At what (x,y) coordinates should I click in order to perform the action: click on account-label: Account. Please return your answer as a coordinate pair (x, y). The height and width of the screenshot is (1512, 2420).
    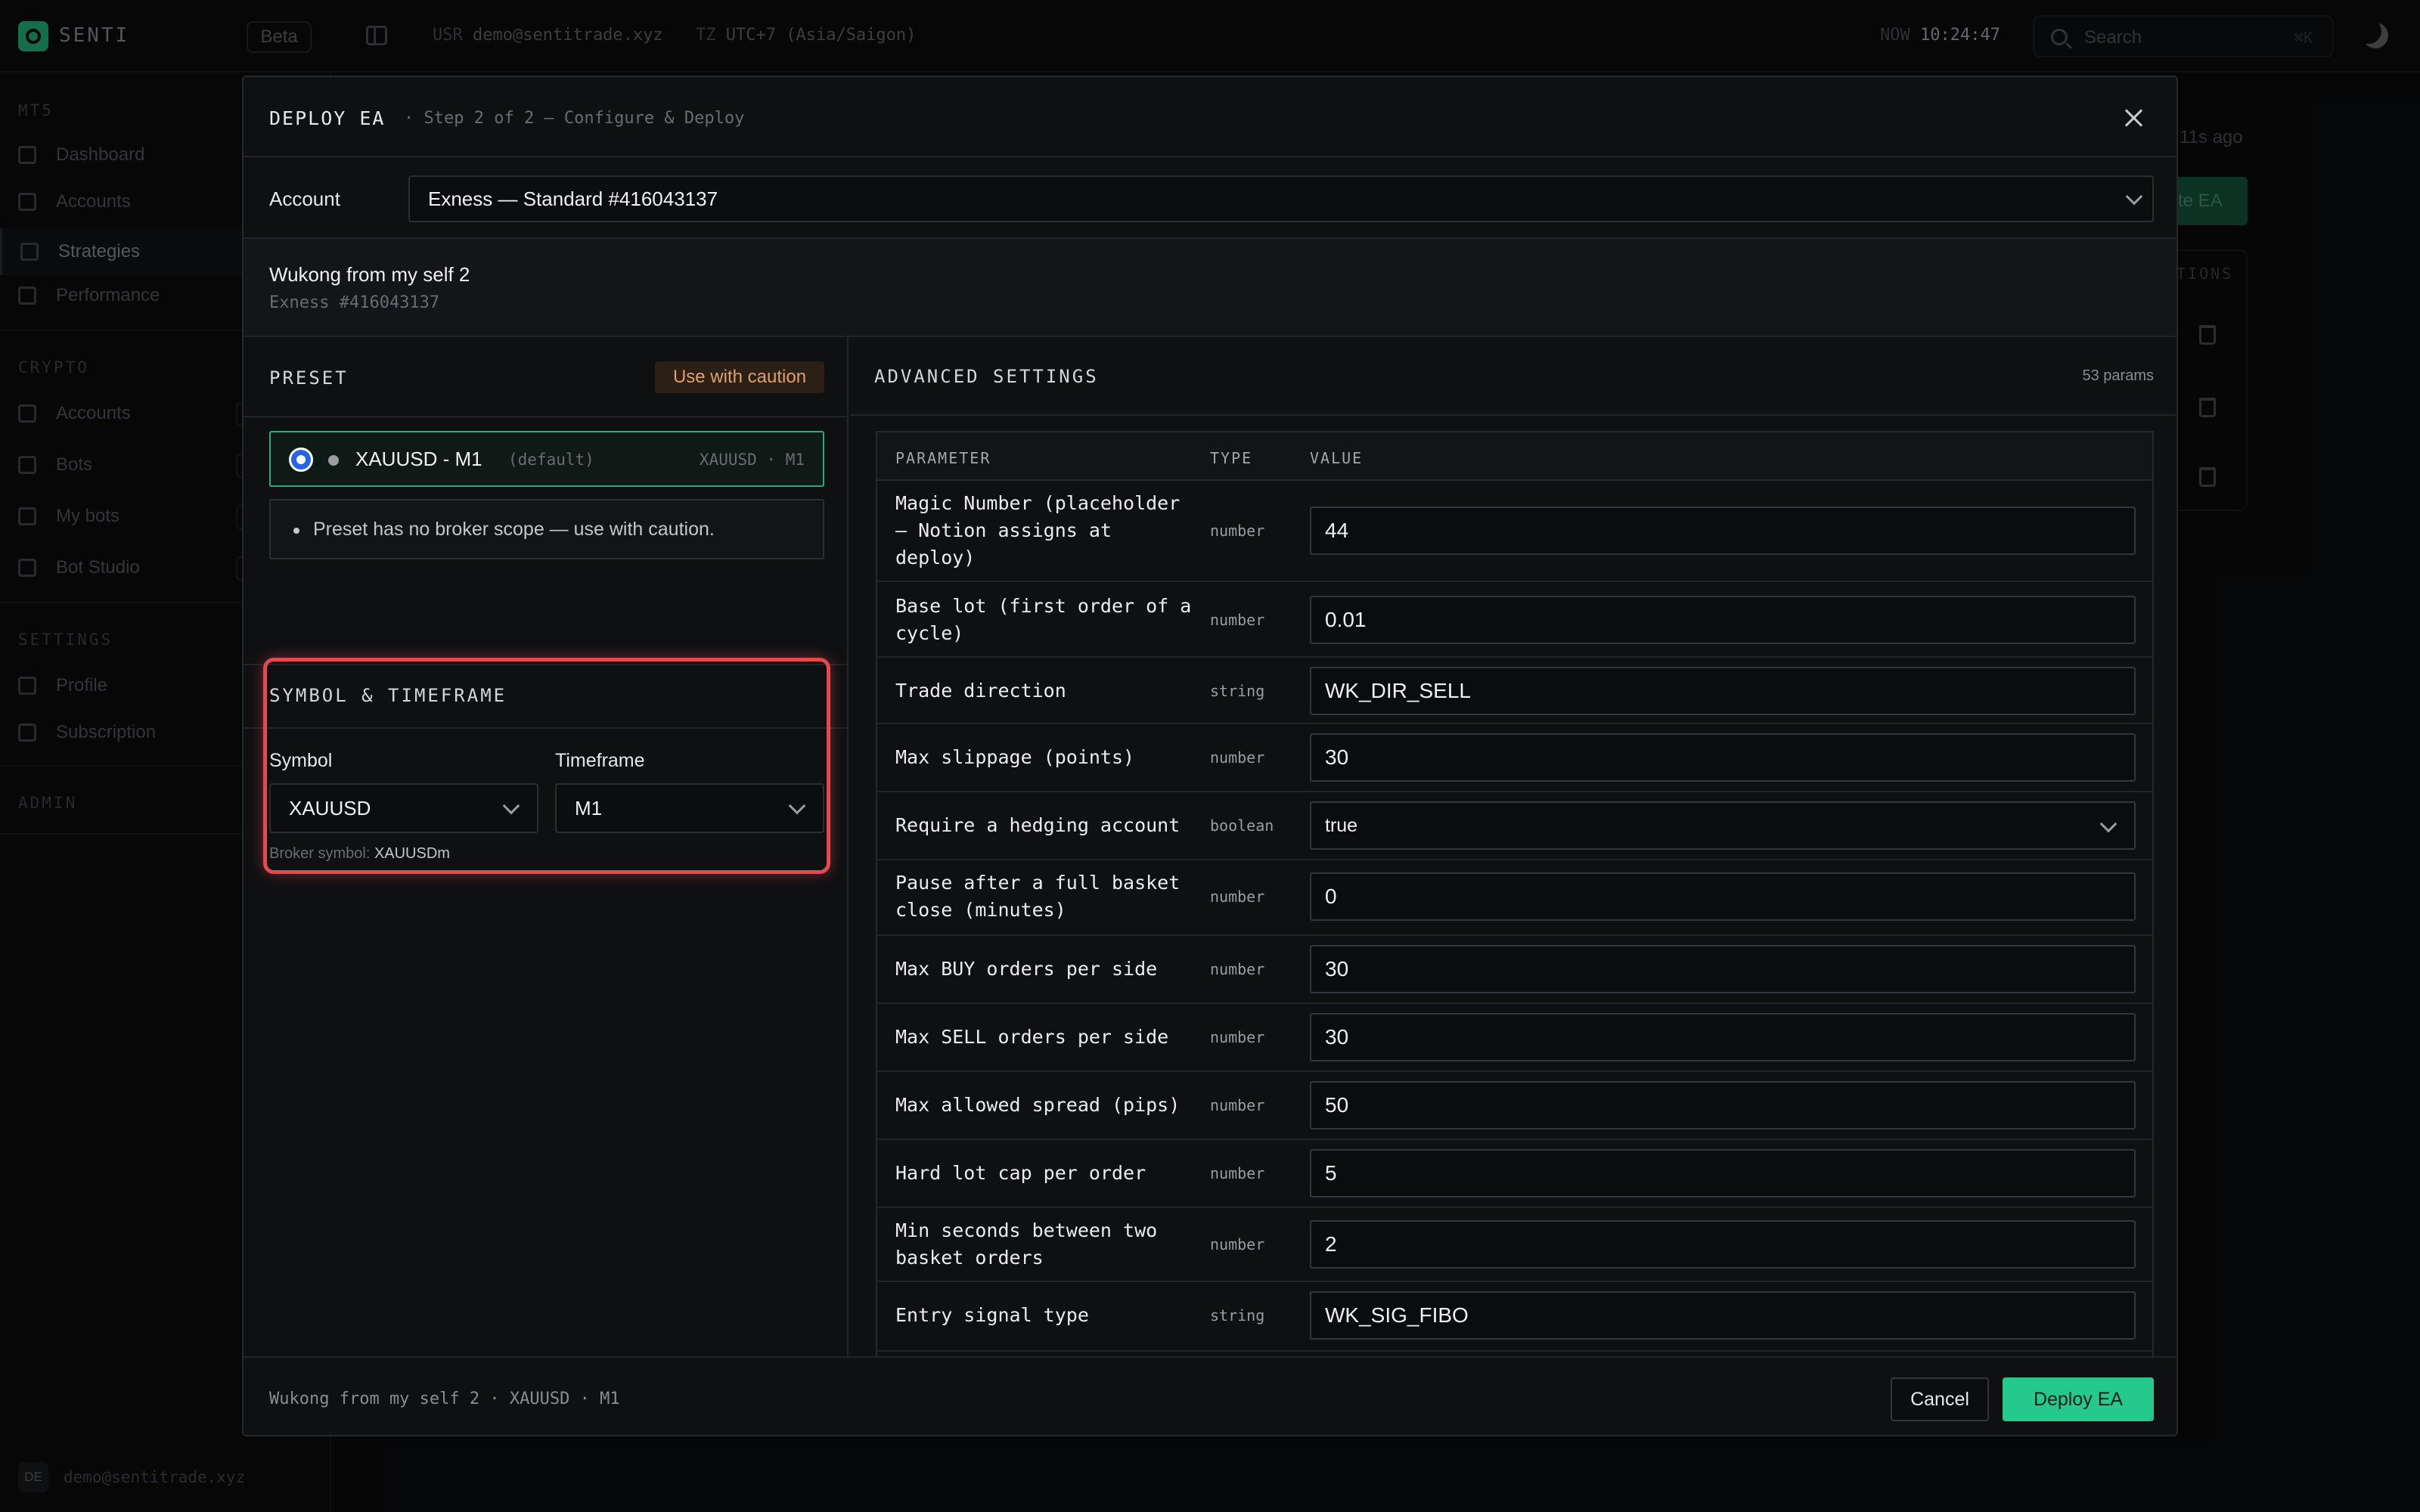
    Looking at the image, I should click on (304, 198).